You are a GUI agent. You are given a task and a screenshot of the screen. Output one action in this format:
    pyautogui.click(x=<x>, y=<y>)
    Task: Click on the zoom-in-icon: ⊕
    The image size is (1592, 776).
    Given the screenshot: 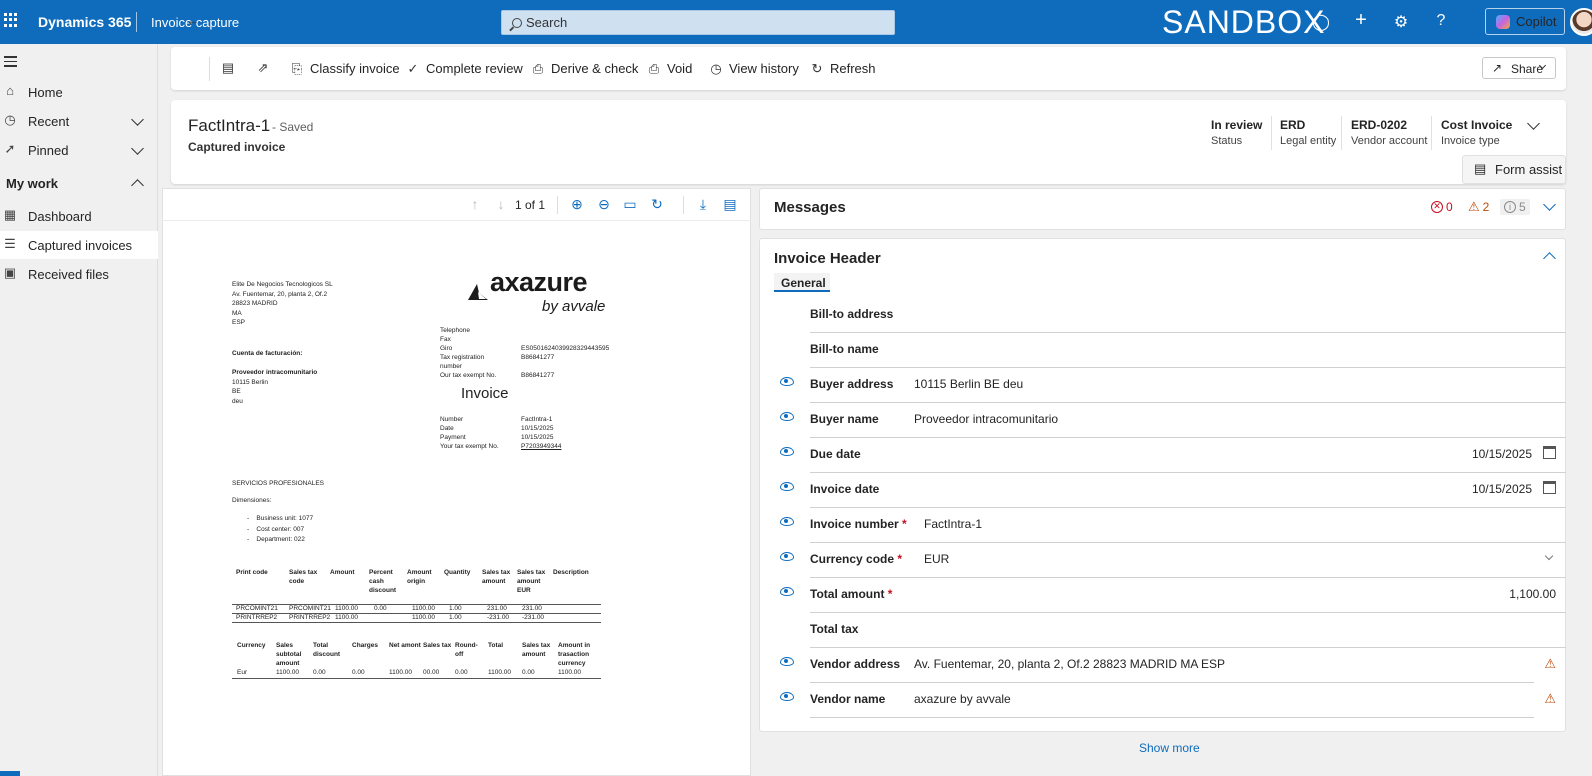 What is the action you would take?
    pyautogui.click(x=577, y=204)
    